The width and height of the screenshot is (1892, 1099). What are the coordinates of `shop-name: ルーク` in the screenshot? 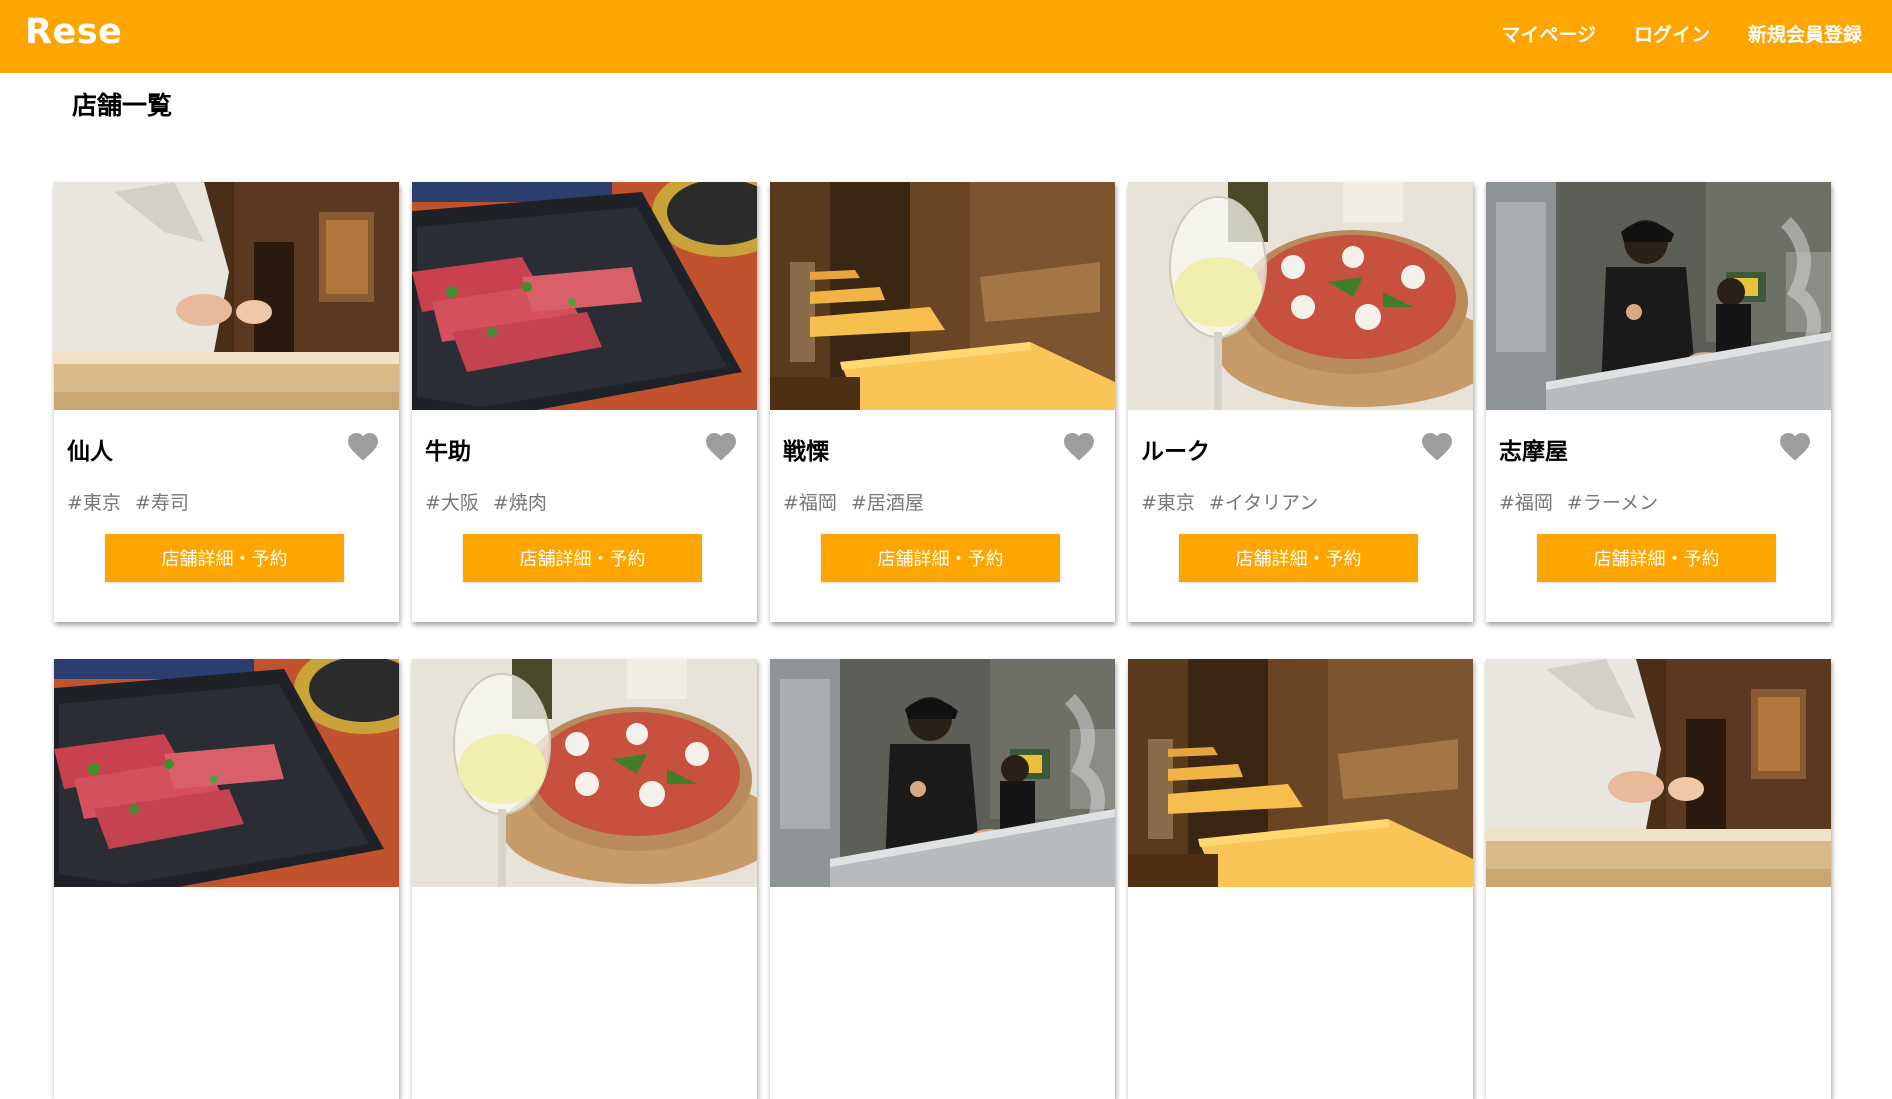 It's located at (1175, 452).